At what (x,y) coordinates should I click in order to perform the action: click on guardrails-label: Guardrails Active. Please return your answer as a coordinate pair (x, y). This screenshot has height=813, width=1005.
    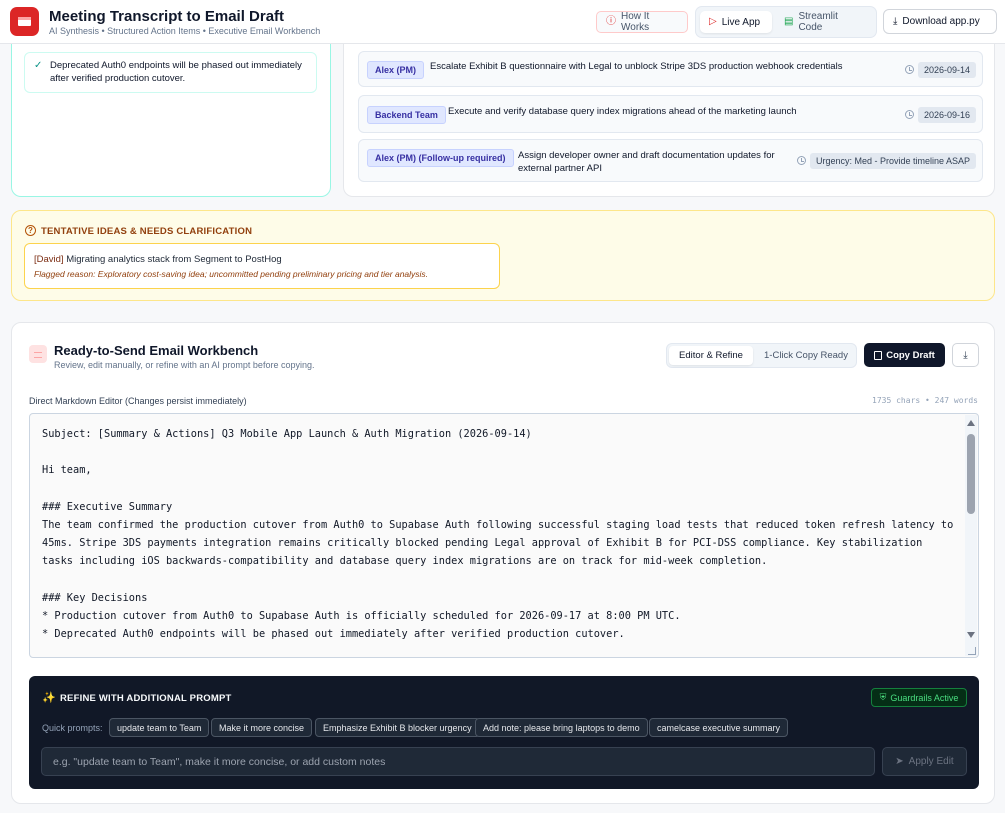
    Looking at the image, I should click on (924, 697).